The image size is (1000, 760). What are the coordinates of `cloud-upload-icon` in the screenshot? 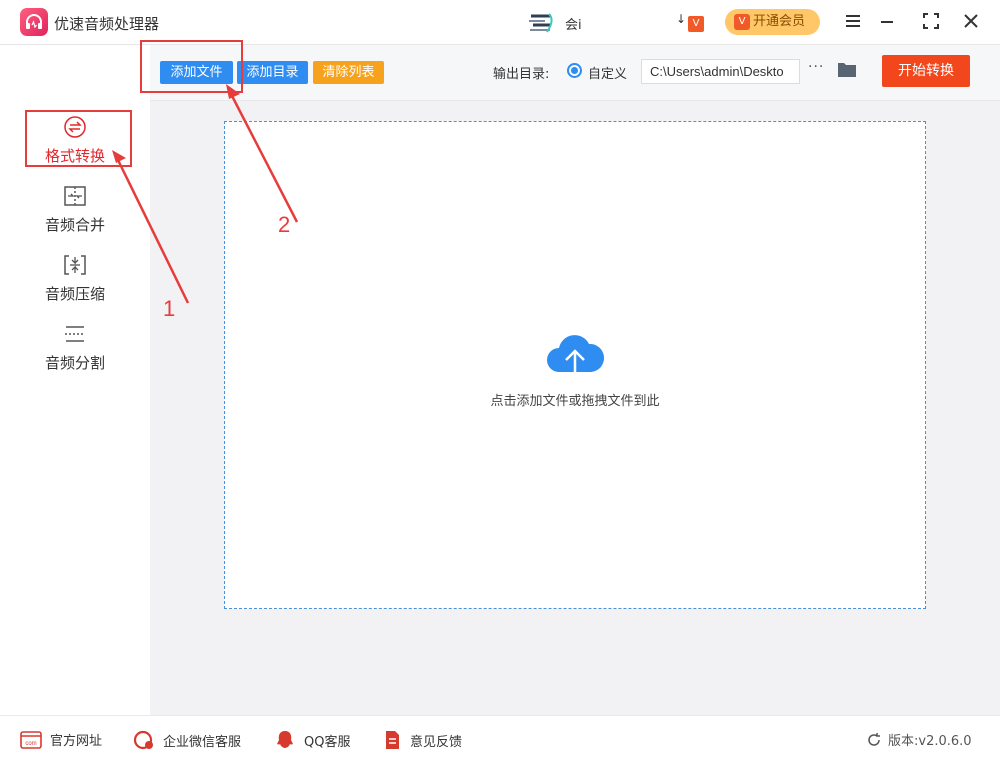 It's located at (576, 357).